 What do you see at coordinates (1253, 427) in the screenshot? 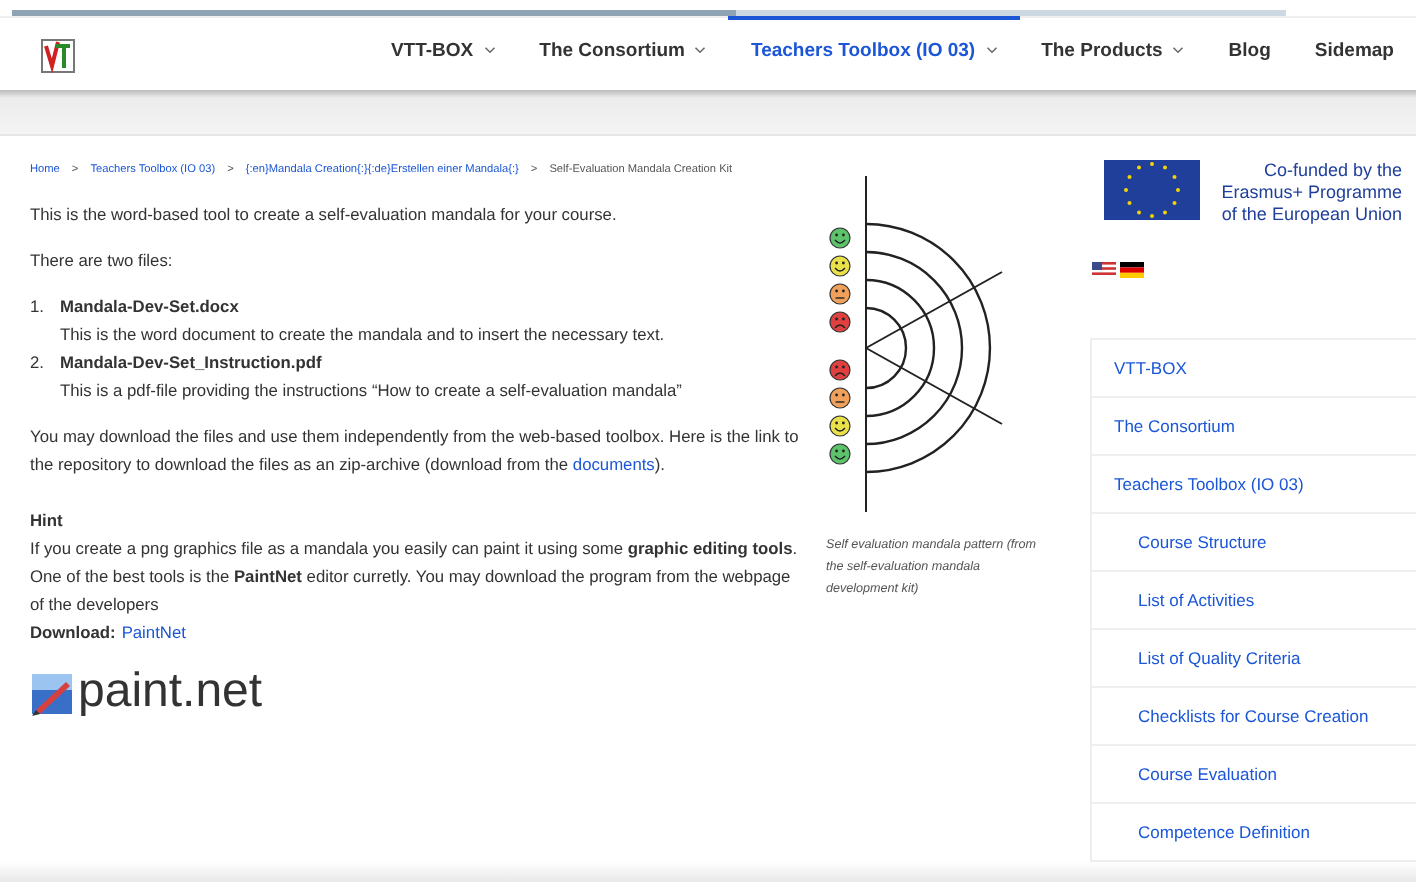
I see `sidebar-item: The Consortium` at bounding box center [1253, 427].